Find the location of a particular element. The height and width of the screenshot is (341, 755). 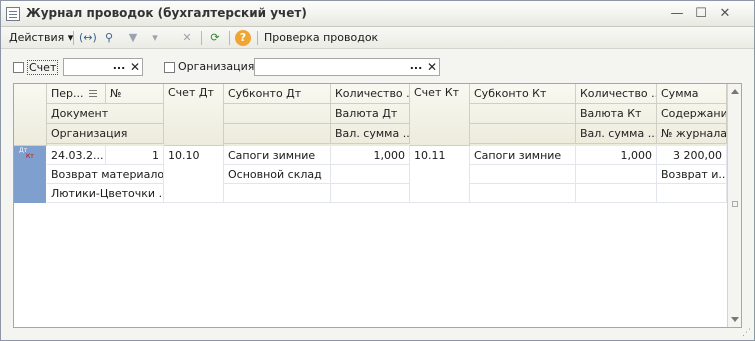

sort-icon is located at coordinates (93, 90).